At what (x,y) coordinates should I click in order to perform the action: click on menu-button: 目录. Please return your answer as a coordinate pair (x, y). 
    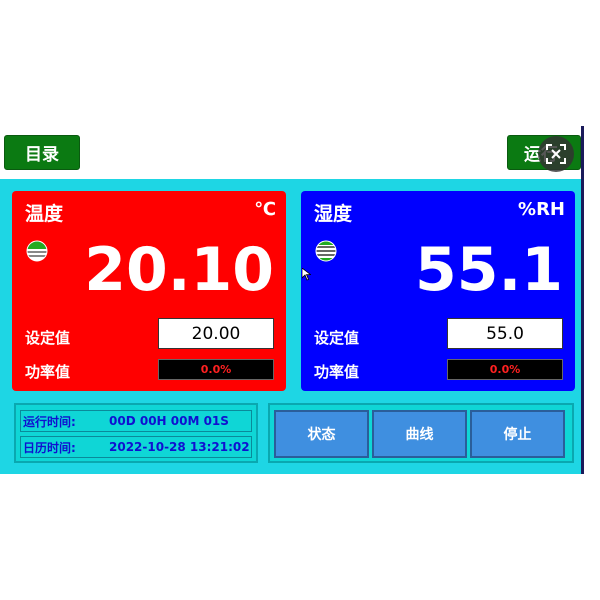
    Looking at the image, I should click on (42, 152).